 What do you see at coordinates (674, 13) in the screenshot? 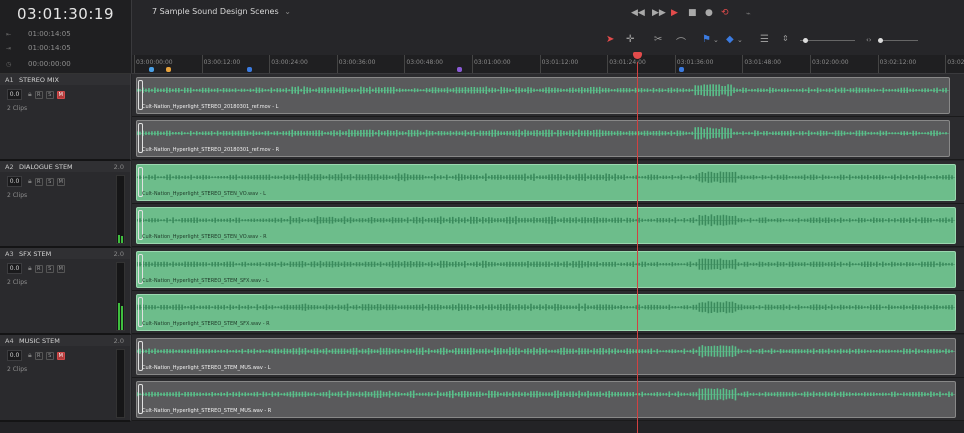
I see `play-button: ▶` at bounding box center [674, 13].